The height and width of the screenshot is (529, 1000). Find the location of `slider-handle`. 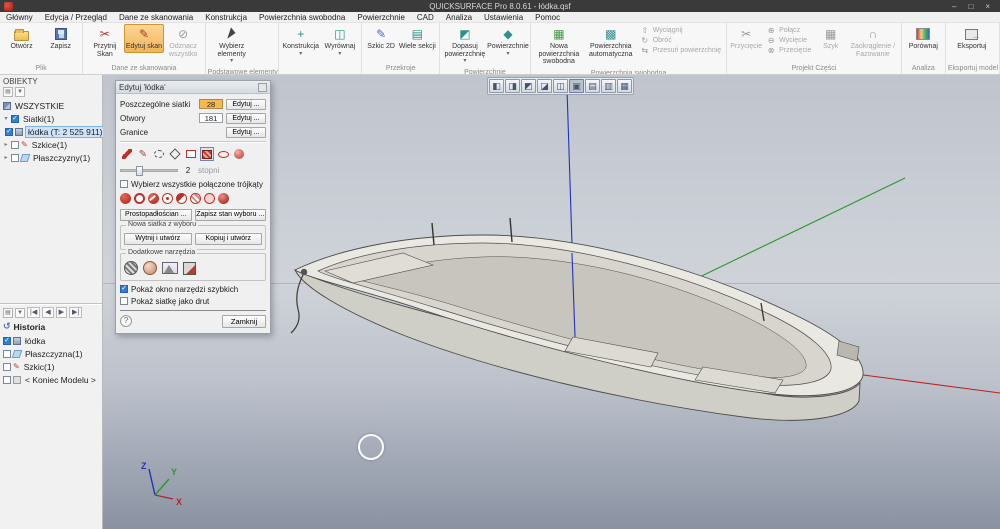

slider-handle is located at coordinates (139, 171).